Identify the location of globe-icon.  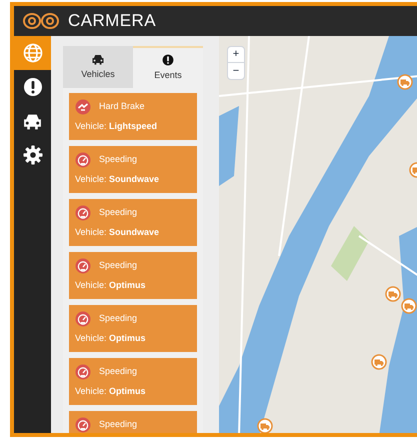
(32, 53).